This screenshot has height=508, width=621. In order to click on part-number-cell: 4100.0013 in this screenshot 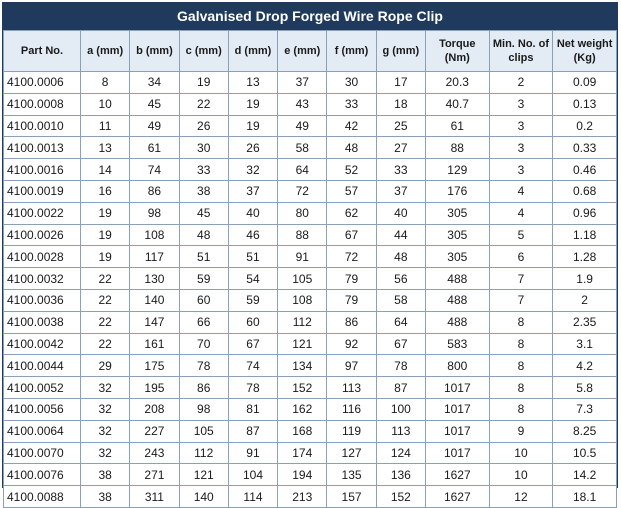, I will do `click(42, 148)`.